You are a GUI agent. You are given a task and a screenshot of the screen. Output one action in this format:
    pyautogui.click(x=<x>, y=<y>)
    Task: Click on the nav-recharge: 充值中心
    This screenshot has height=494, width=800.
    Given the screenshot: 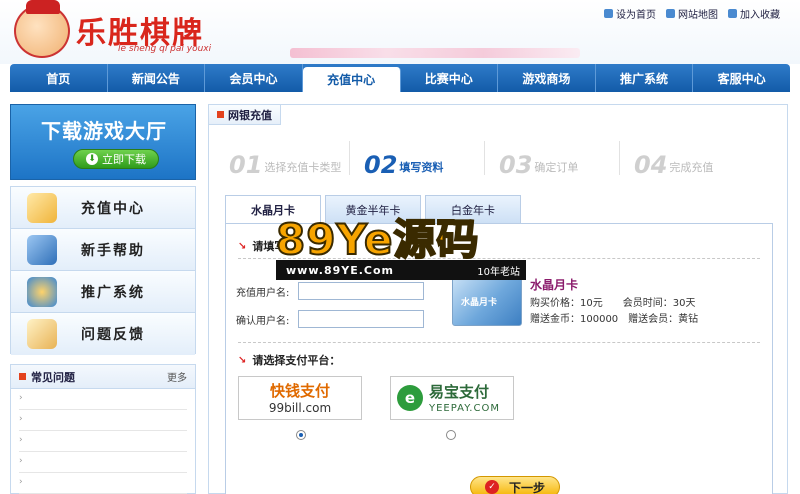 What is the action you would take?
    pyautogui.click(x=351, y=79)
    